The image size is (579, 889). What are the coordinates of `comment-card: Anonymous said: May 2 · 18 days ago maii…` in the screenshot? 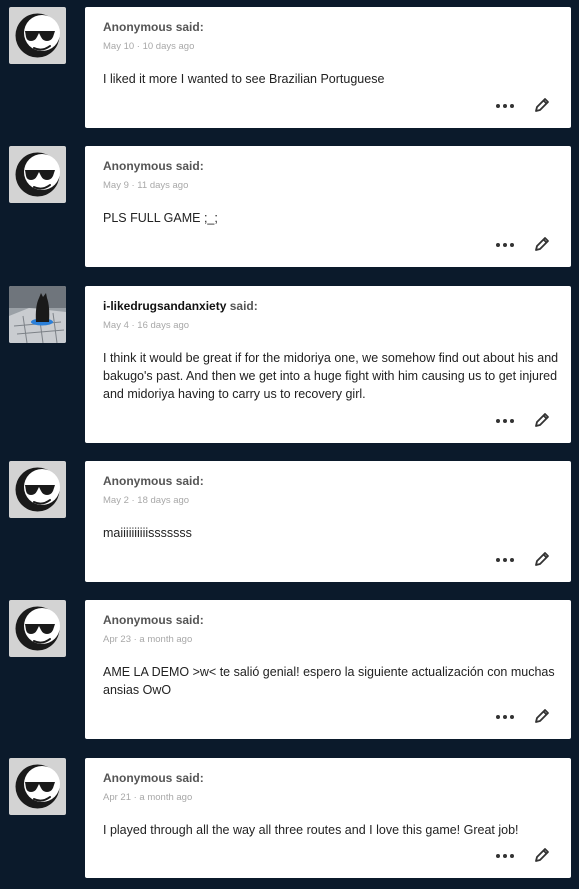 It's located at (328, 521).